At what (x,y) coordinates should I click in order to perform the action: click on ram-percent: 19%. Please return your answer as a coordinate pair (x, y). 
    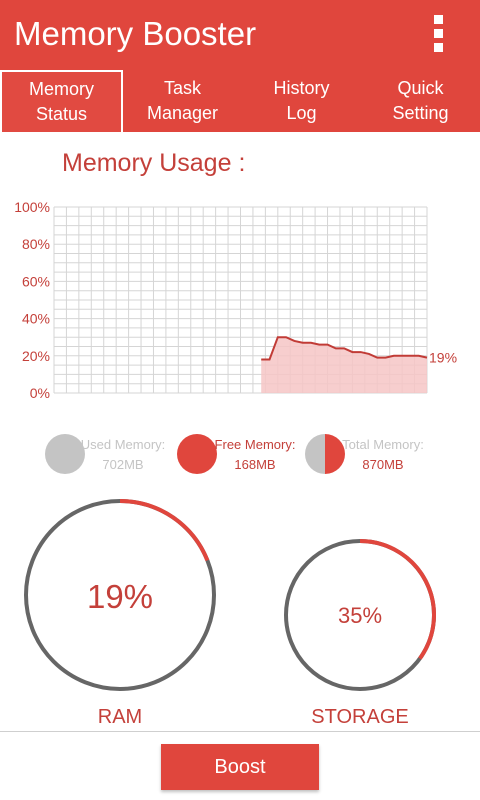
    Looking at the image, I should click on (120, 596).